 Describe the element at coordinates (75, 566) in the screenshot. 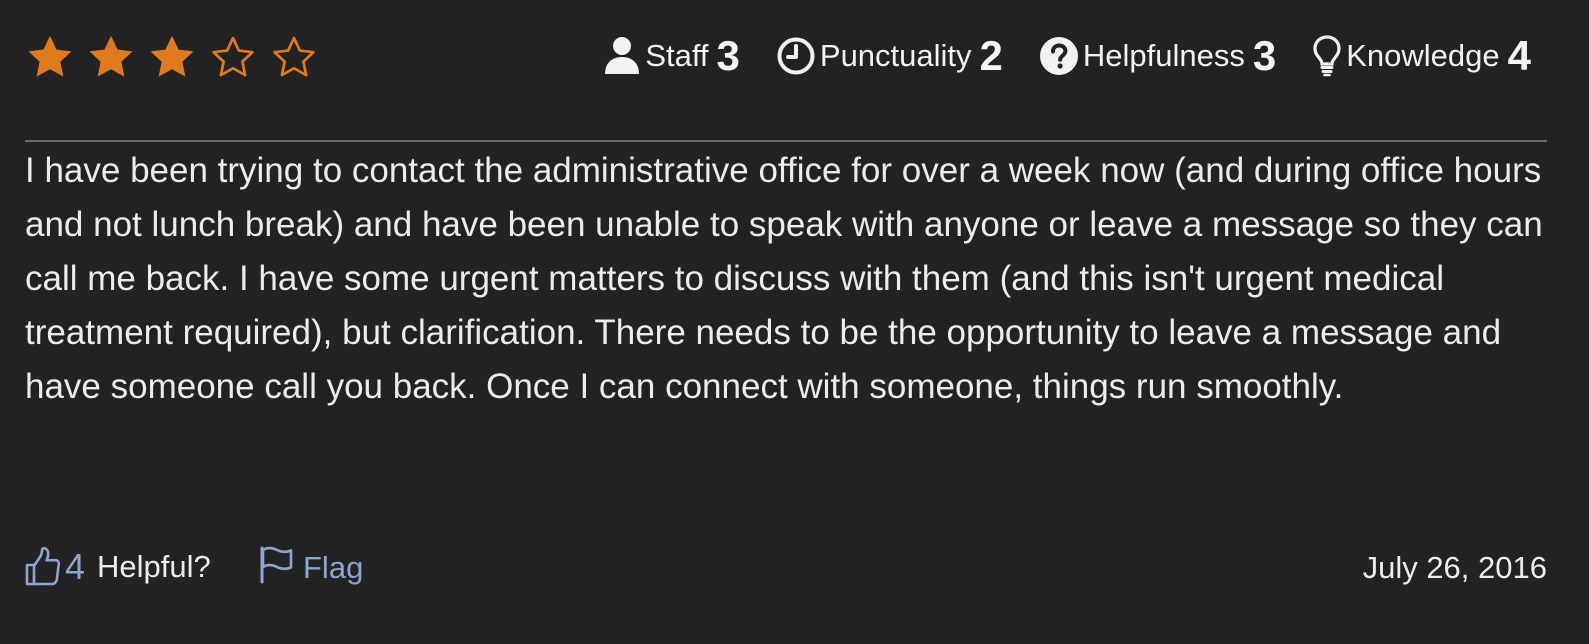

I see `helpful-count: 4` at that location.